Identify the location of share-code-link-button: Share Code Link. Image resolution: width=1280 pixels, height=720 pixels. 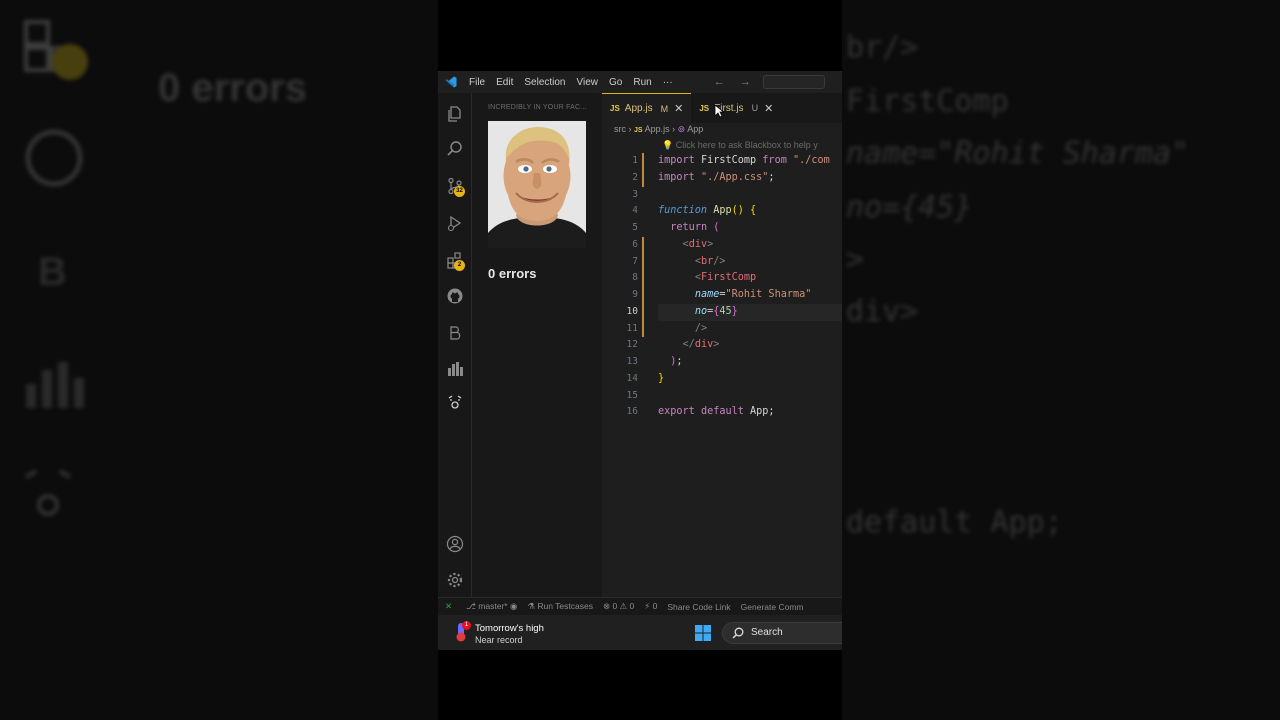
(698, 607).